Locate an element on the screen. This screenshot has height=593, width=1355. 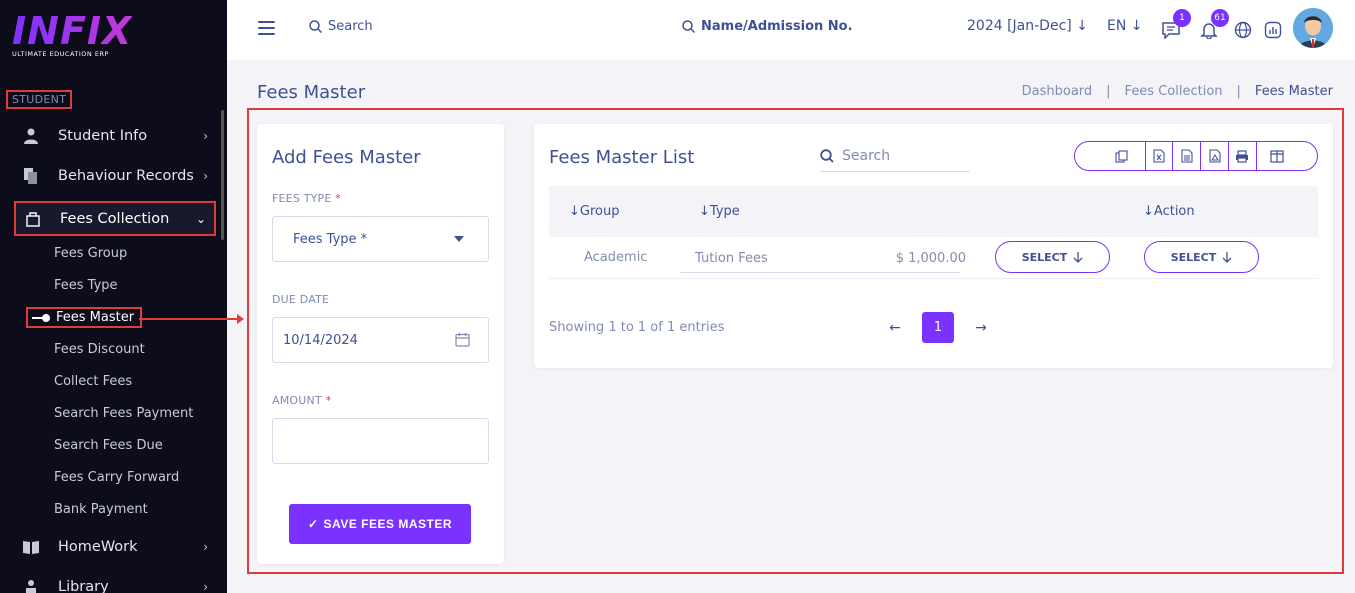
columns-button is located at coordinates (1287, 156).